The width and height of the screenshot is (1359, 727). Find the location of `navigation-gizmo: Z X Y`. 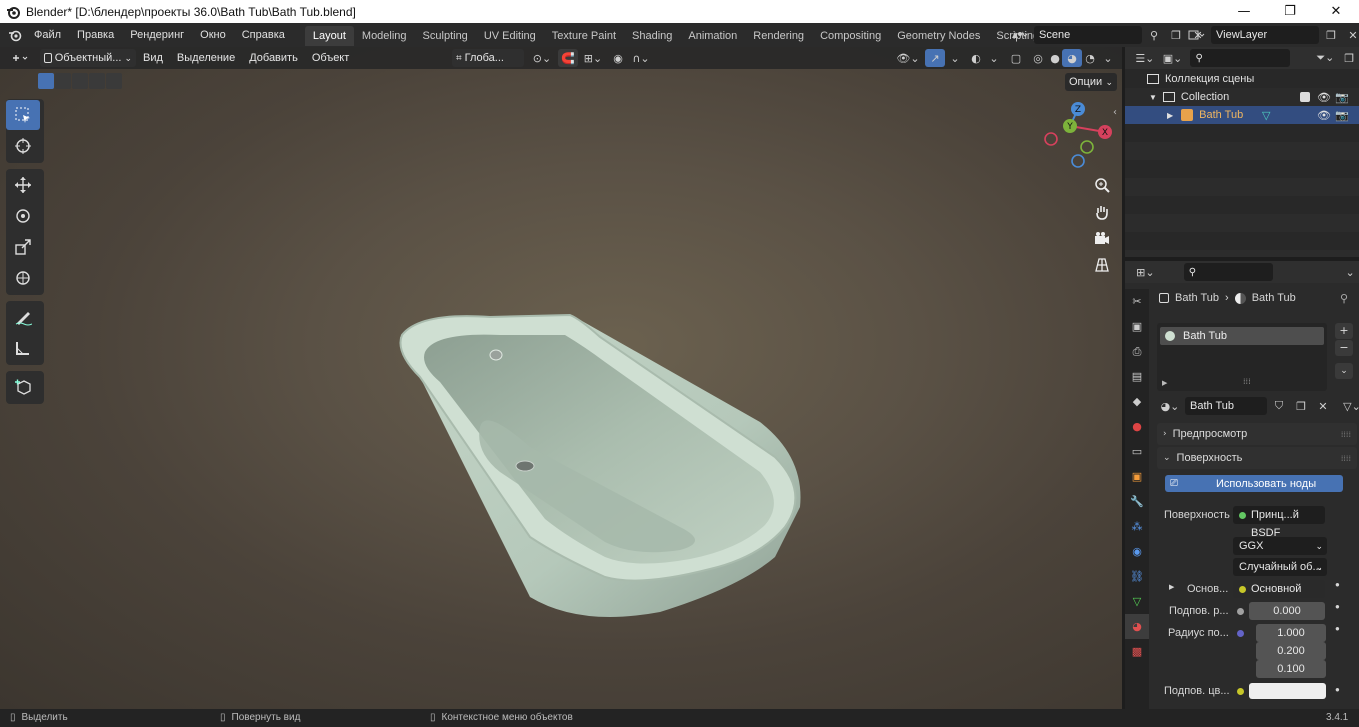

navigation-gizmo: Z X Y is located at coordinates (1079, 136).